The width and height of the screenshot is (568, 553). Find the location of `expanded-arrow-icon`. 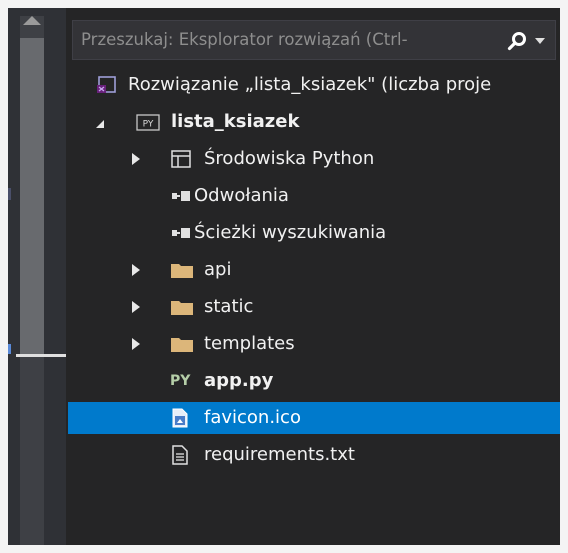

expanded-arrow-icon is located at coordinates (100, 124).